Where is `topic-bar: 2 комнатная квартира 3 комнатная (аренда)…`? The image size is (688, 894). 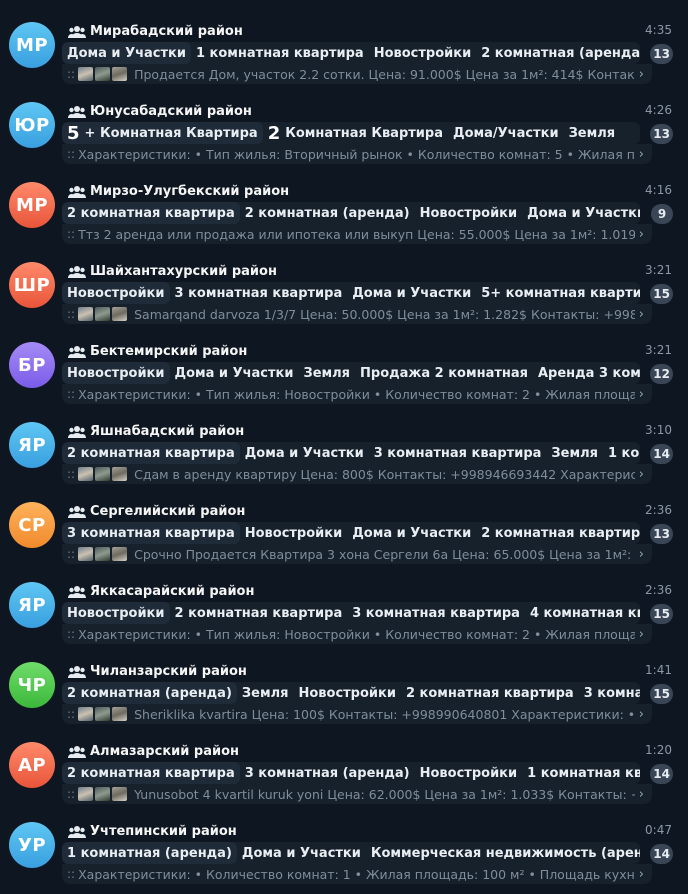
topic-bar: 2 комнатная квартира 3 комнатная (аренда)… is located at coordinates (351, 773).